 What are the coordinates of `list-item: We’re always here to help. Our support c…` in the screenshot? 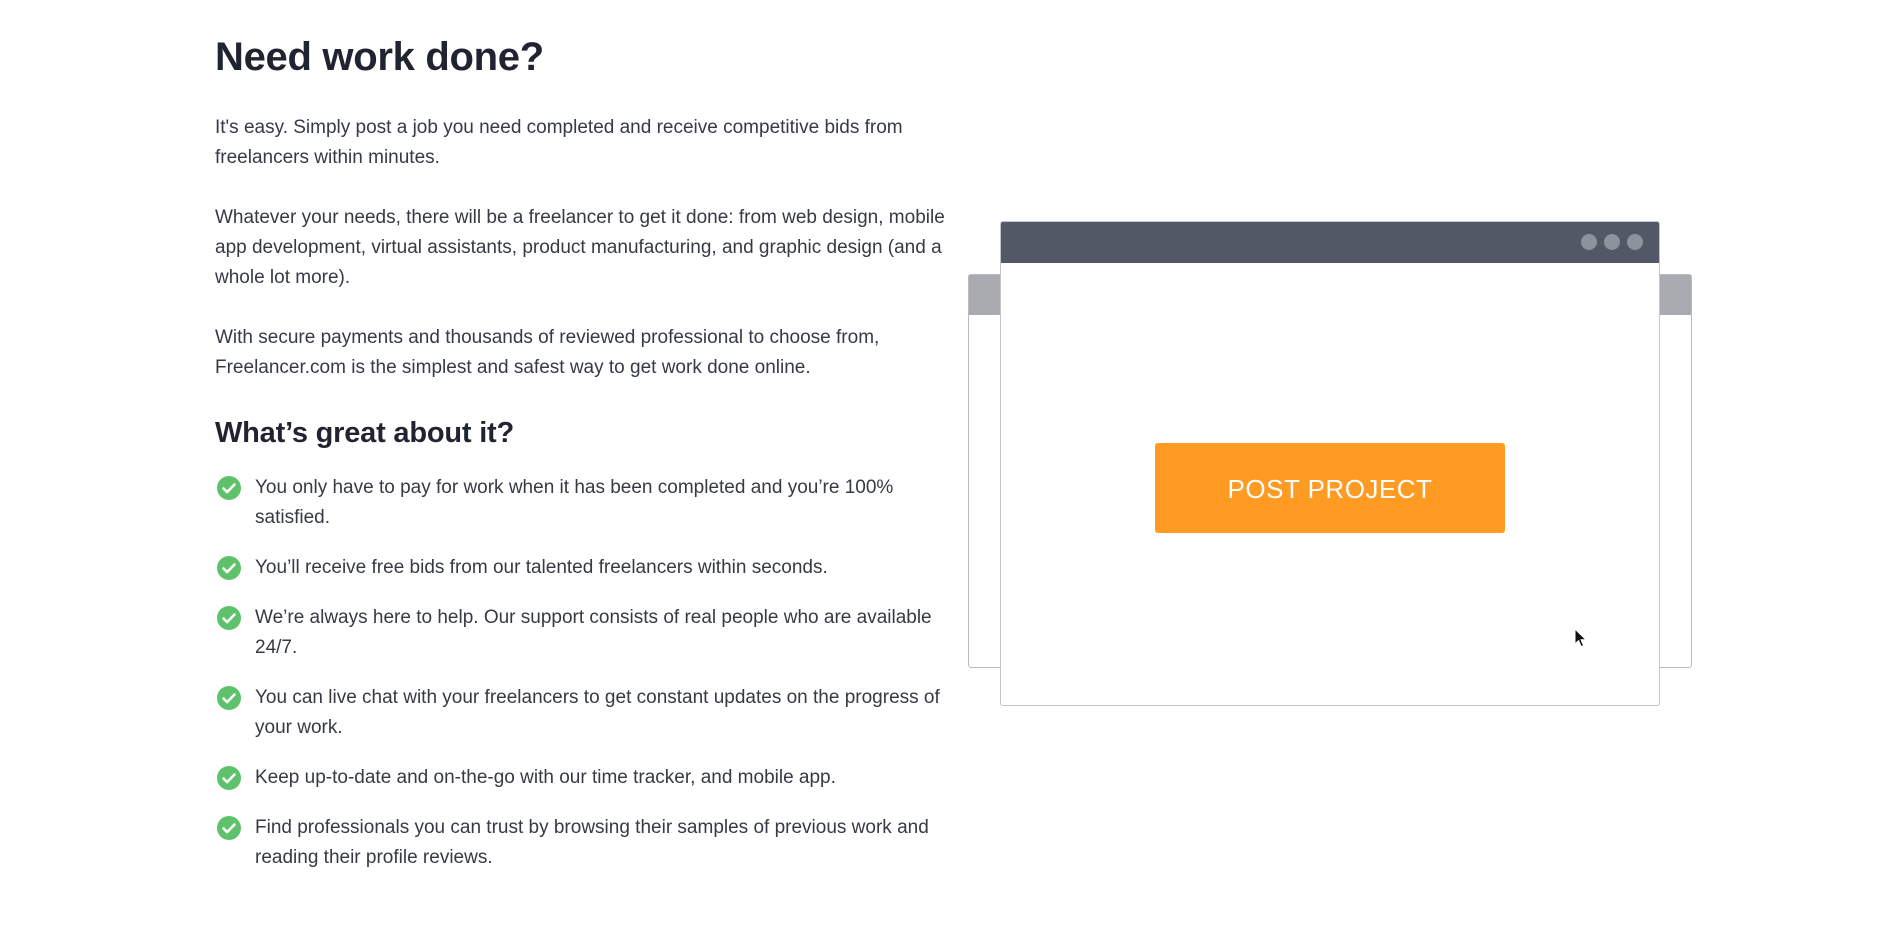 It's located at (580, 633).